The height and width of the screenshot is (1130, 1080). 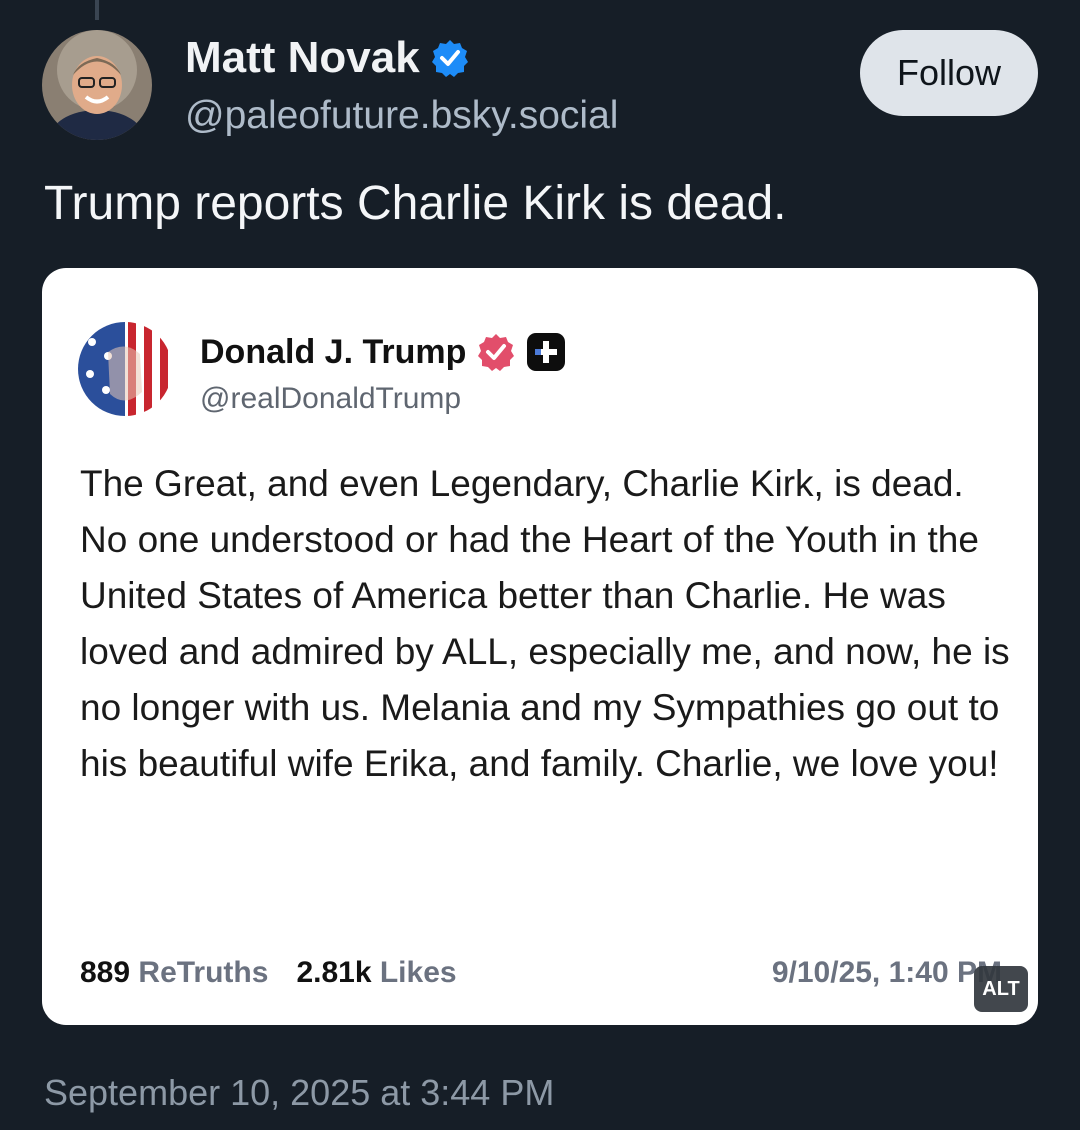 I want to click on author-avatar, so click(x=97, y=85).